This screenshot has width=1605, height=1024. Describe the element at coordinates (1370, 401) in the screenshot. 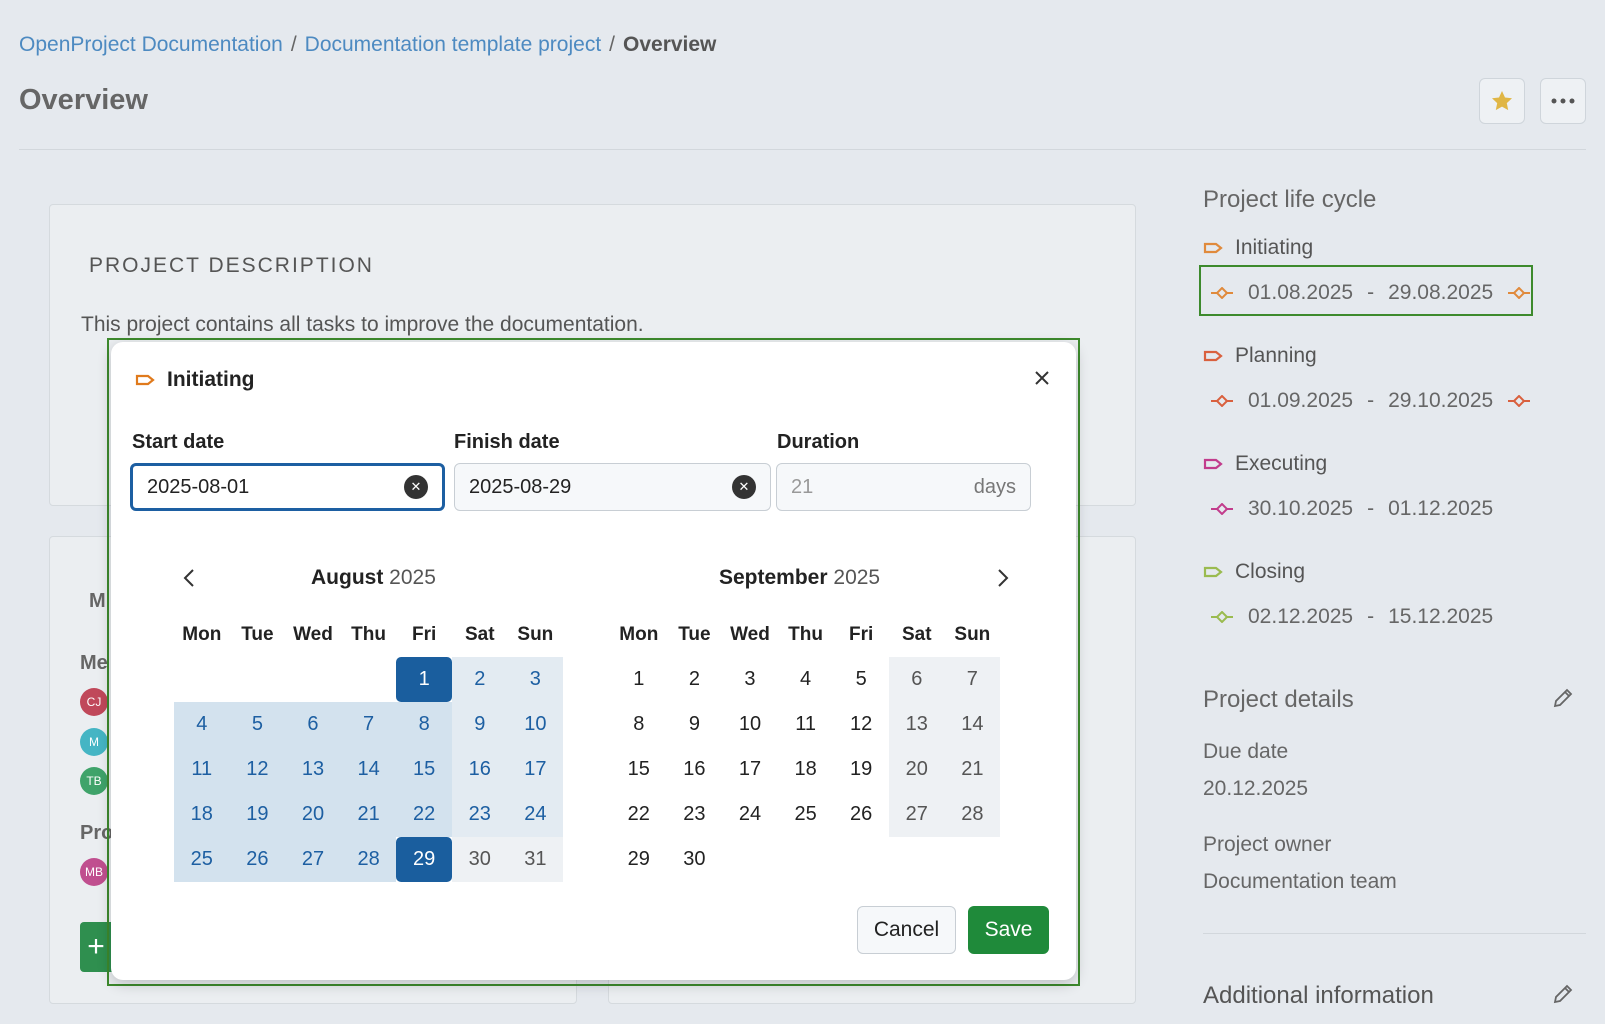

I see `phase-dates-planning: 01.09.2025-29.10.2025` at that location.